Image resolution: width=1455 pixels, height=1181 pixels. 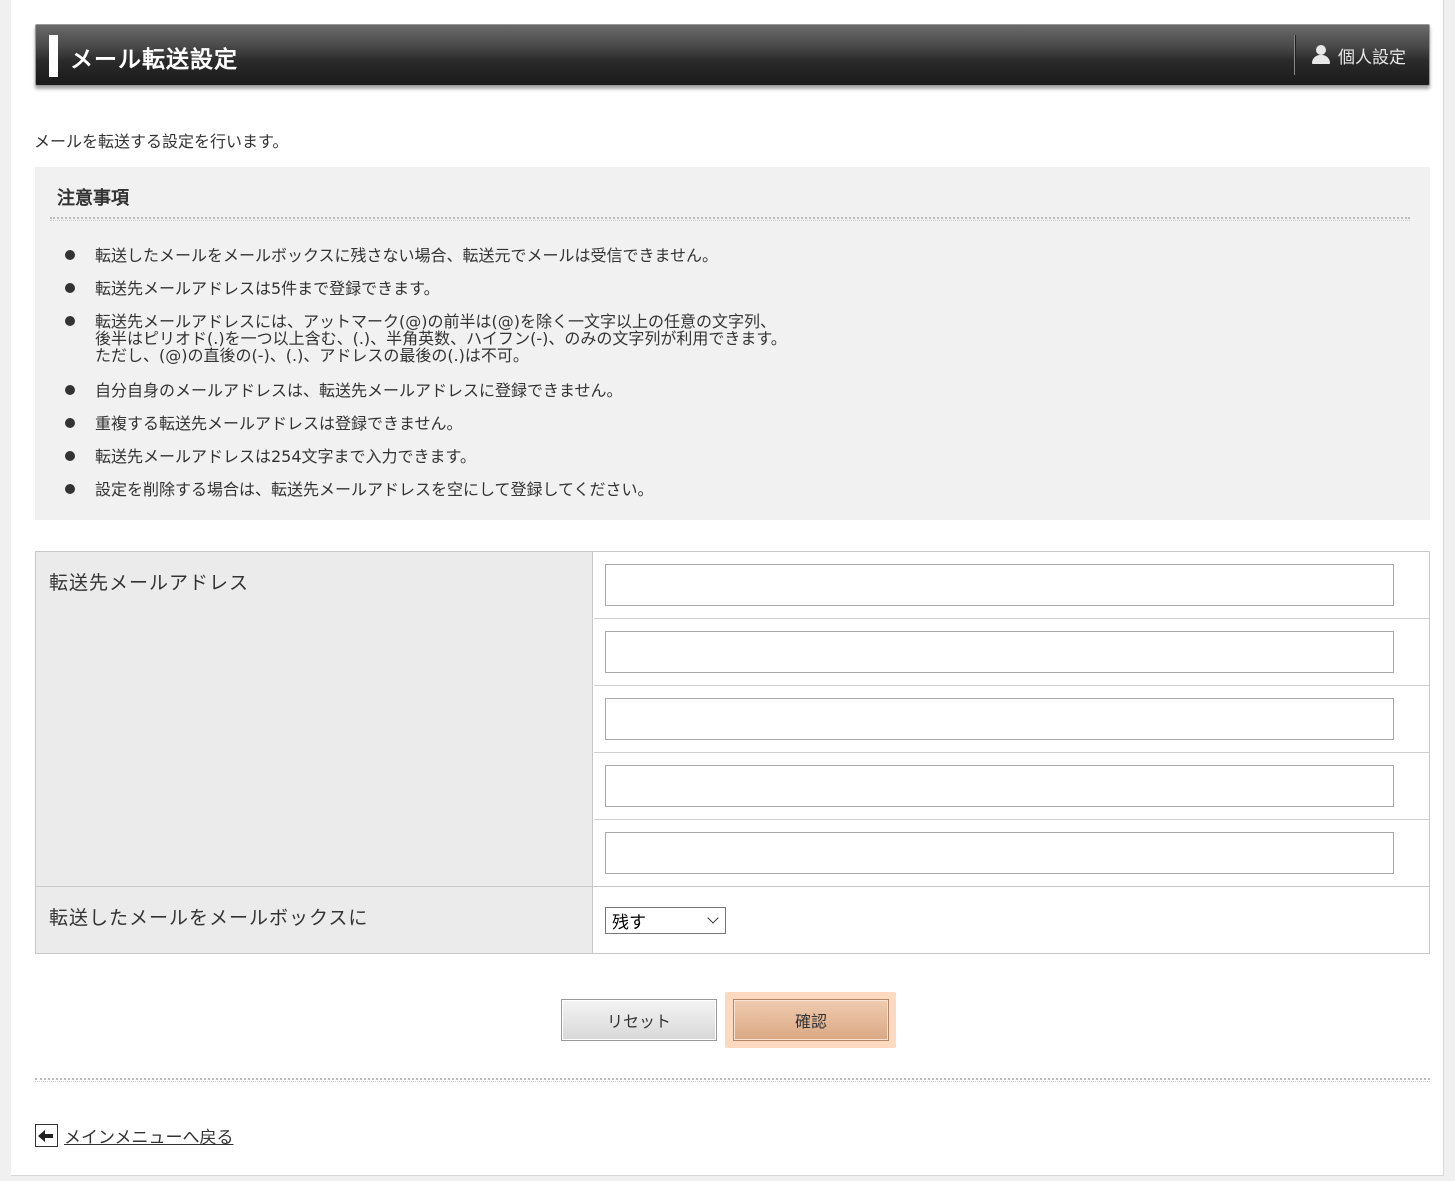 I want to click on address-label: 転送先メールアドレス, so click(x=149, y=583).